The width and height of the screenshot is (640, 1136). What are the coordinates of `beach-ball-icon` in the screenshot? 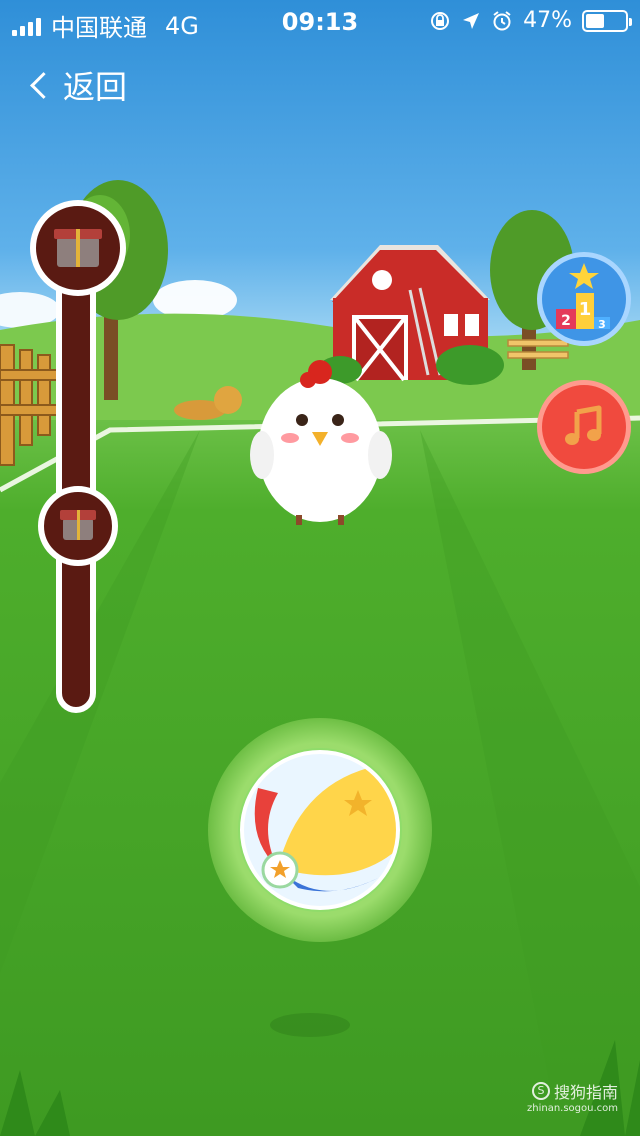 It's located at (320, 830).